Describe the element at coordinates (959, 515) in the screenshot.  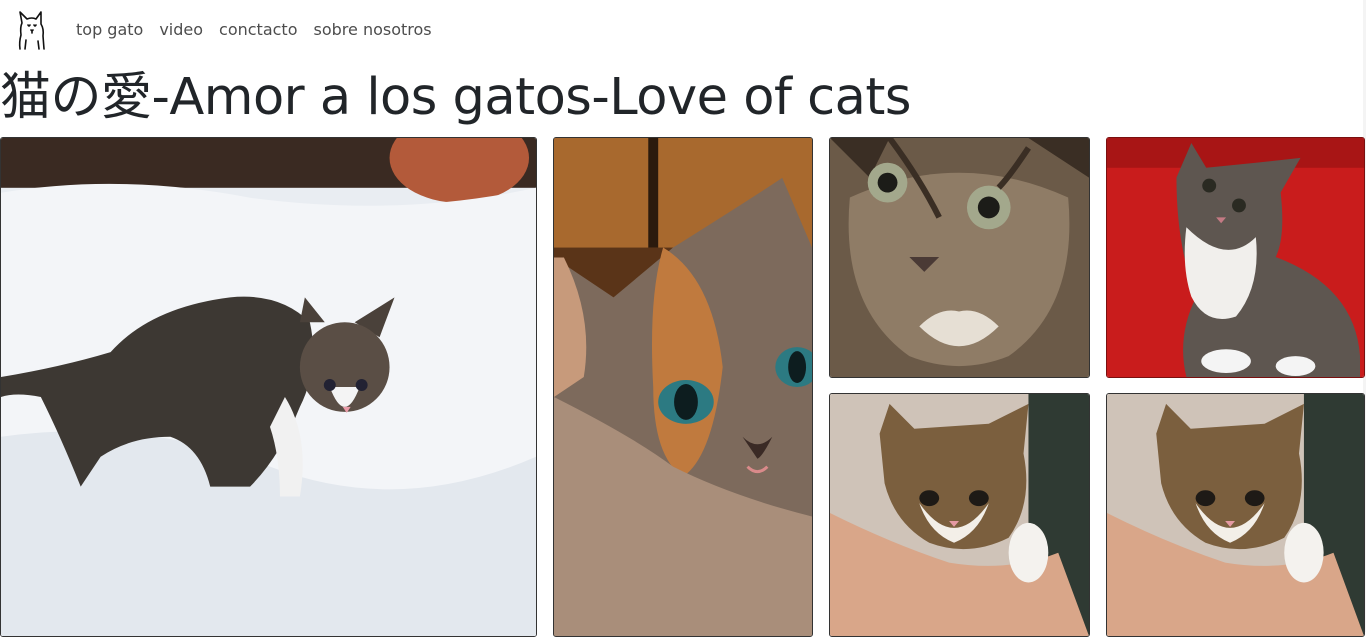
I see `gallery-image-kitten-hand` at that location.